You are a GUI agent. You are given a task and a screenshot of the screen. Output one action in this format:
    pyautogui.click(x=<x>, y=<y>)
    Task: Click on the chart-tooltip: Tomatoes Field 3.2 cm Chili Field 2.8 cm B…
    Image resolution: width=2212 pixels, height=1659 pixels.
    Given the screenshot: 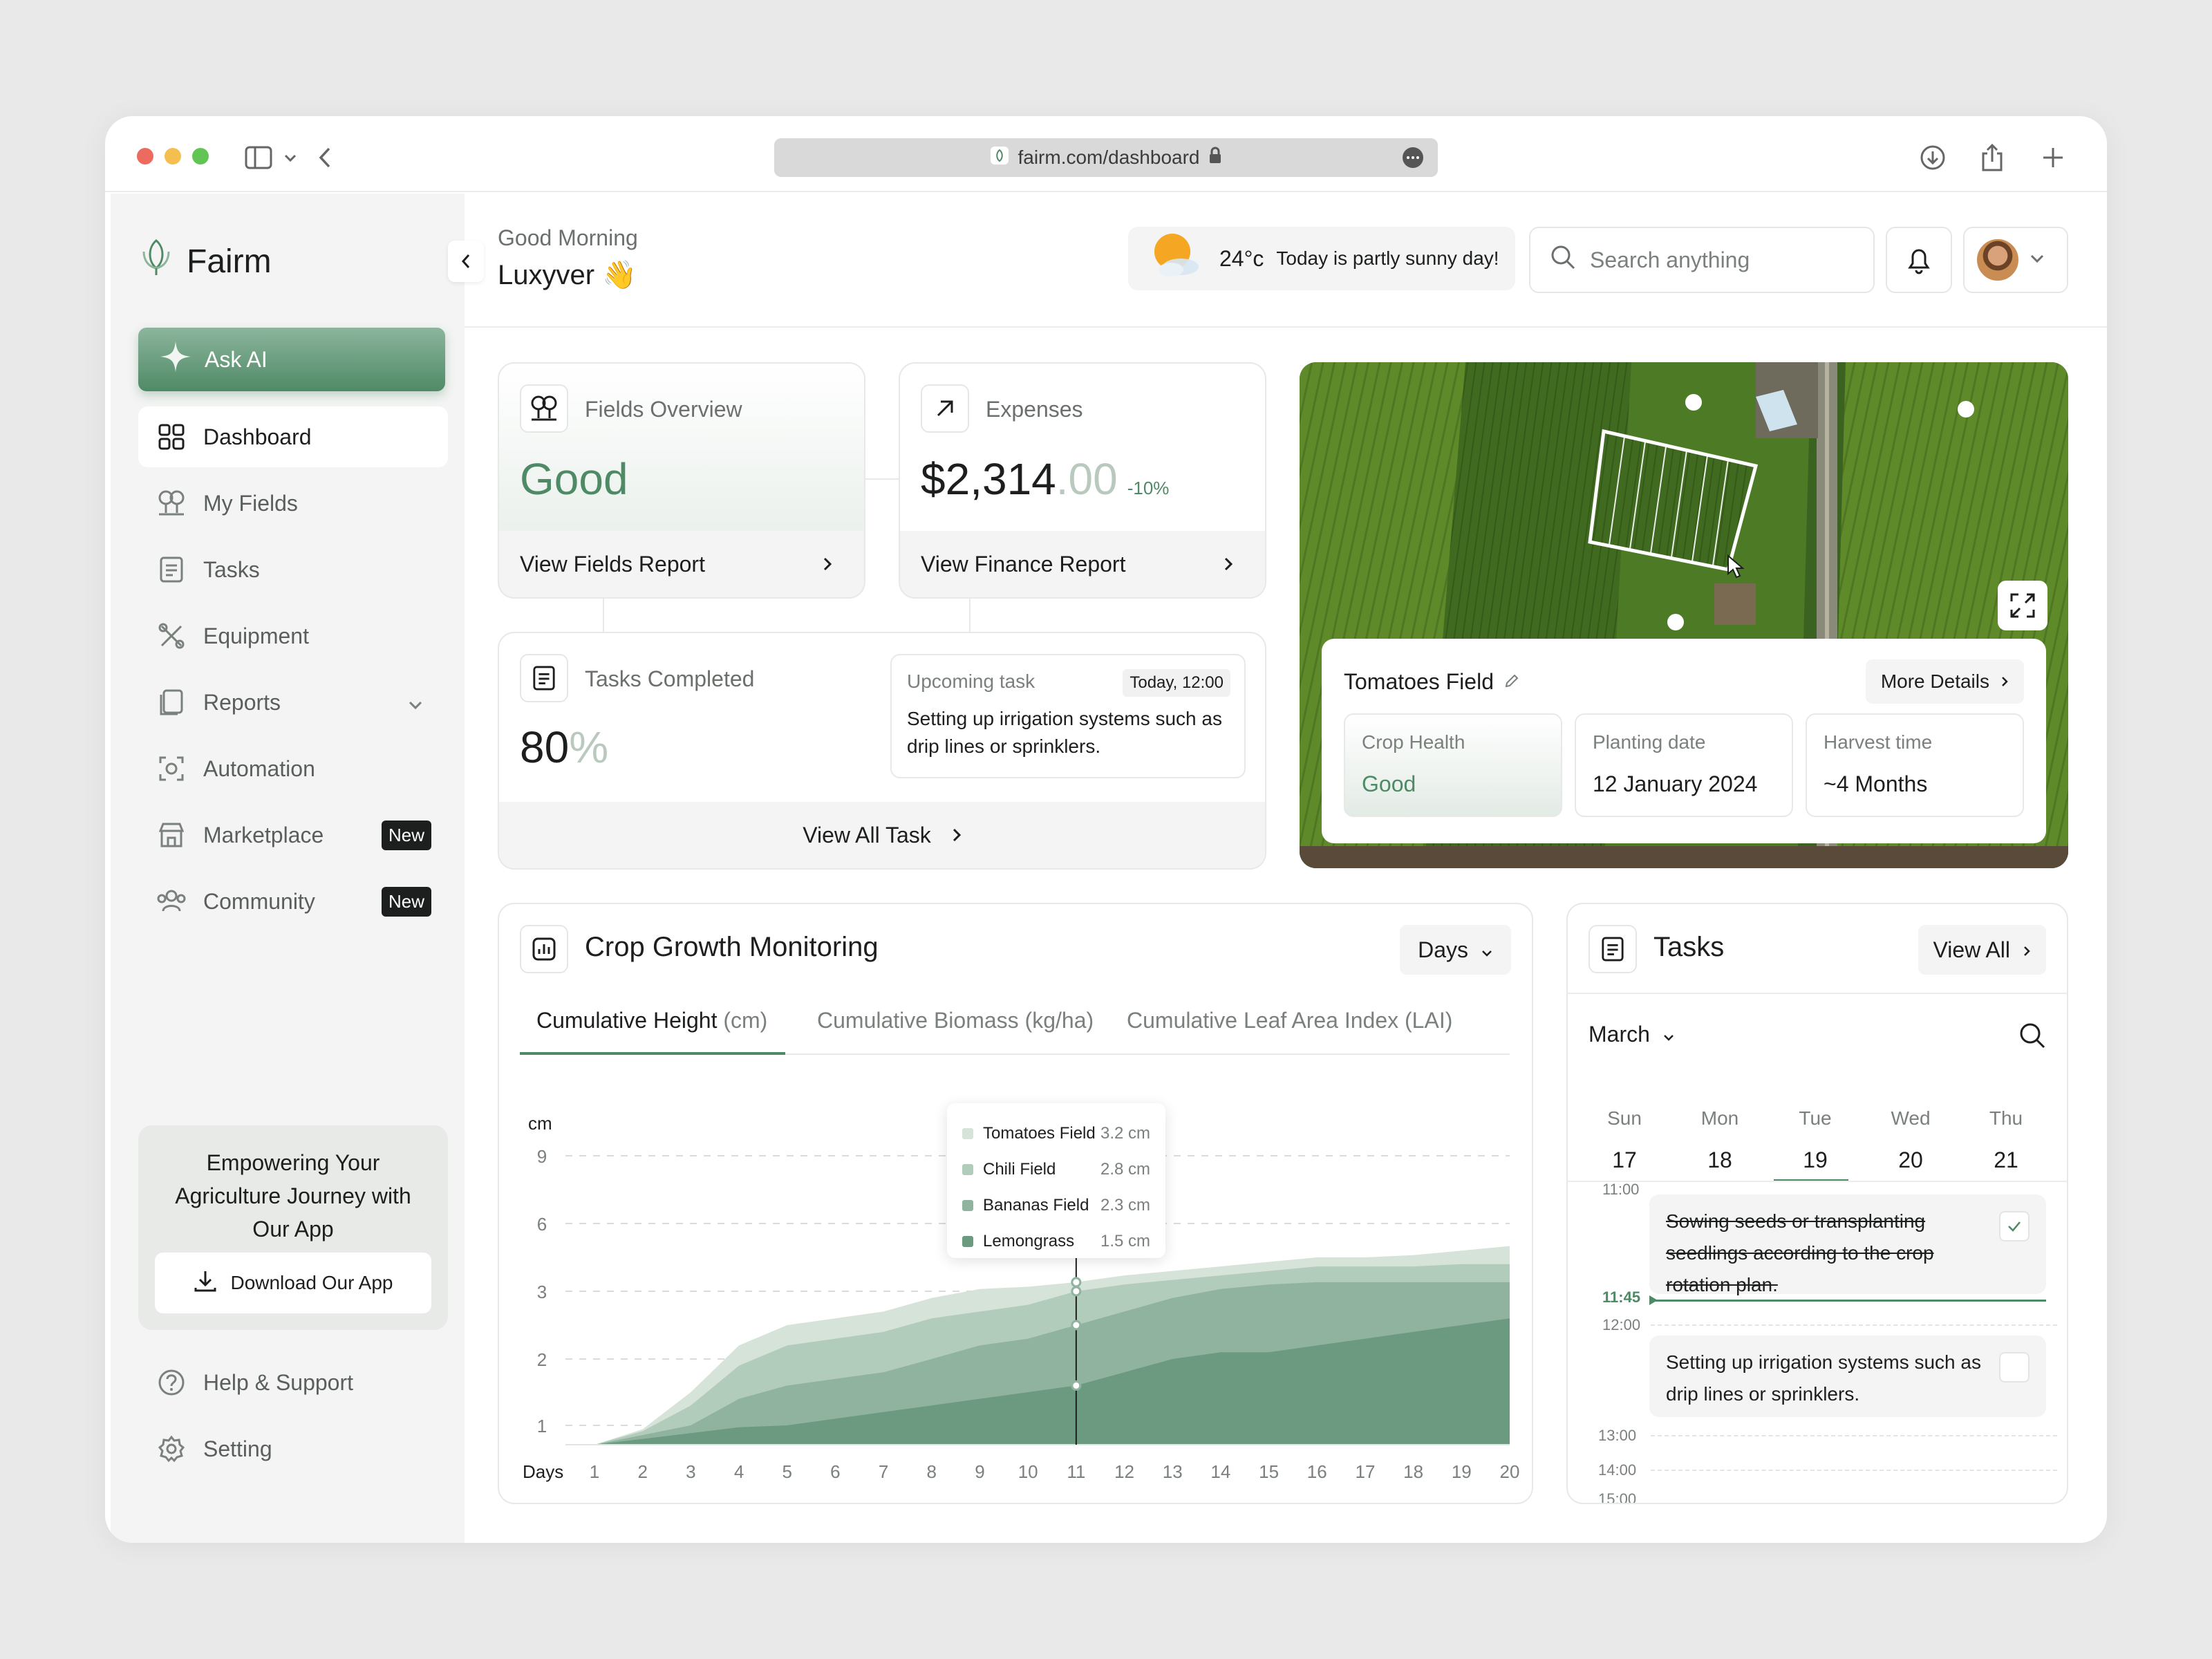 What is the action you would take?
    pyautogui.click(x=1056, y=1180)
    